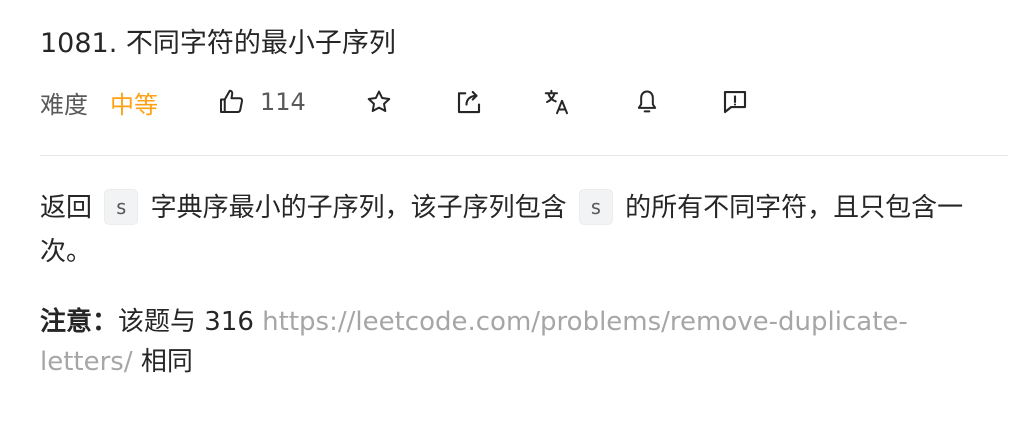  I want to click on bell-icon, so click(646, 101).